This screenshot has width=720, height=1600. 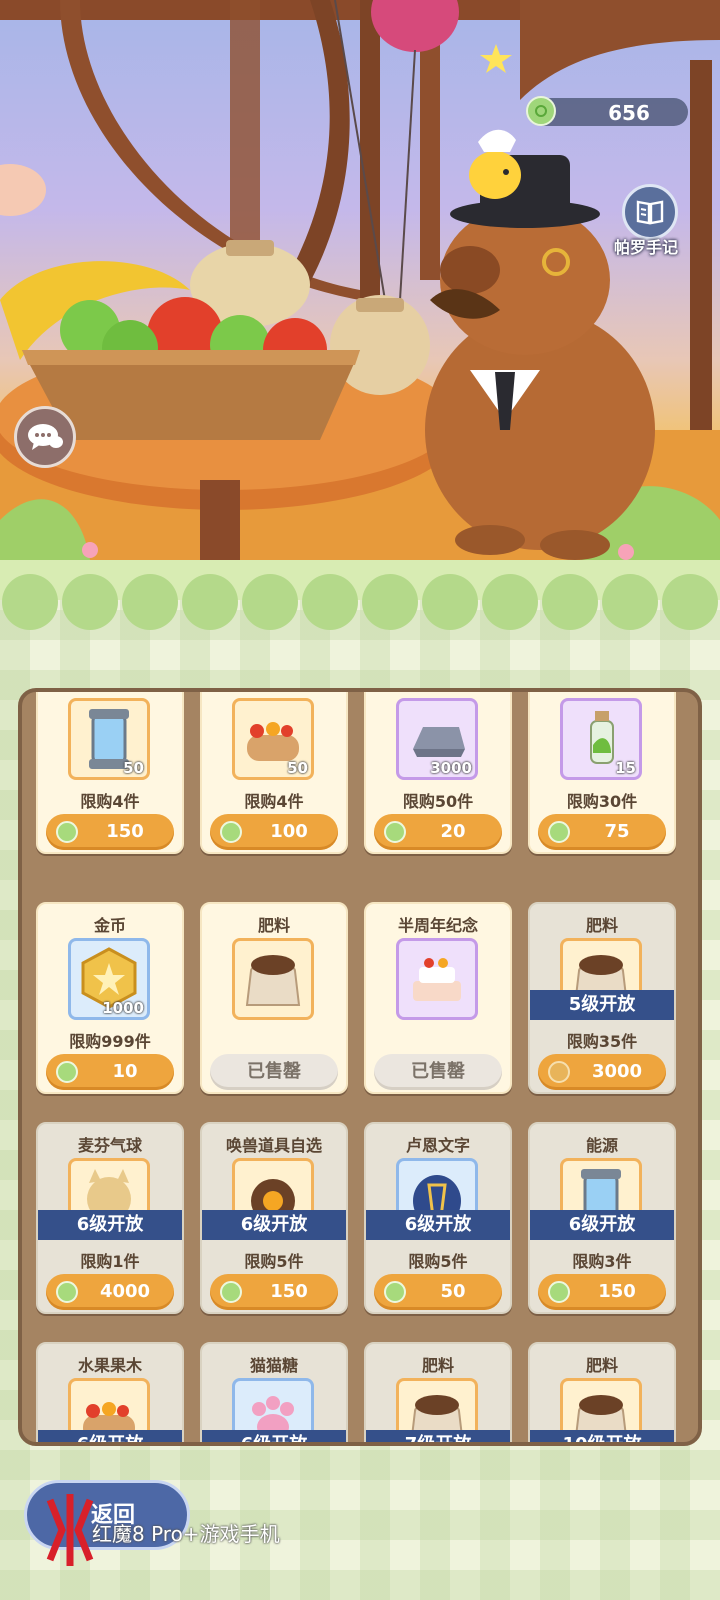 What do you see at coordinates (186, 1534) in the screenshot?
I see `device-watermark: 红魔8 Pro+游戏手机` at bounding box center [186, 1534].